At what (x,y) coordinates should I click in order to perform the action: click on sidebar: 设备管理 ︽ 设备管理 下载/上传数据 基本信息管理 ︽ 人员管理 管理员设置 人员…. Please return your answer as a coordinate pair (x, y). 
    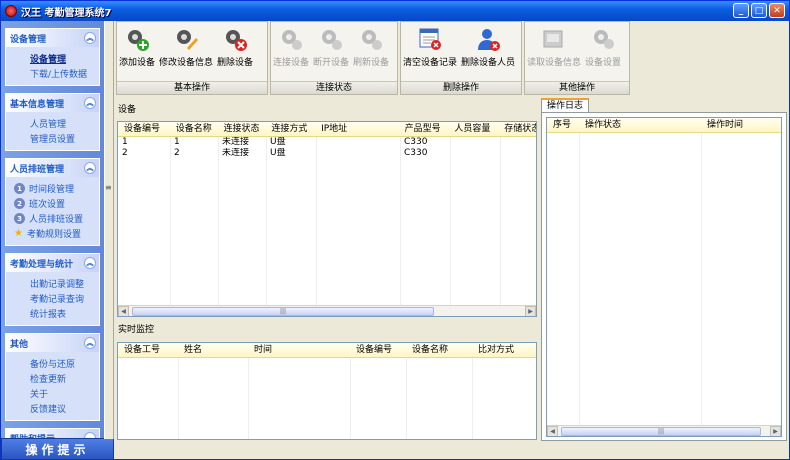
    Looking at the image, I should click on (52, 231).